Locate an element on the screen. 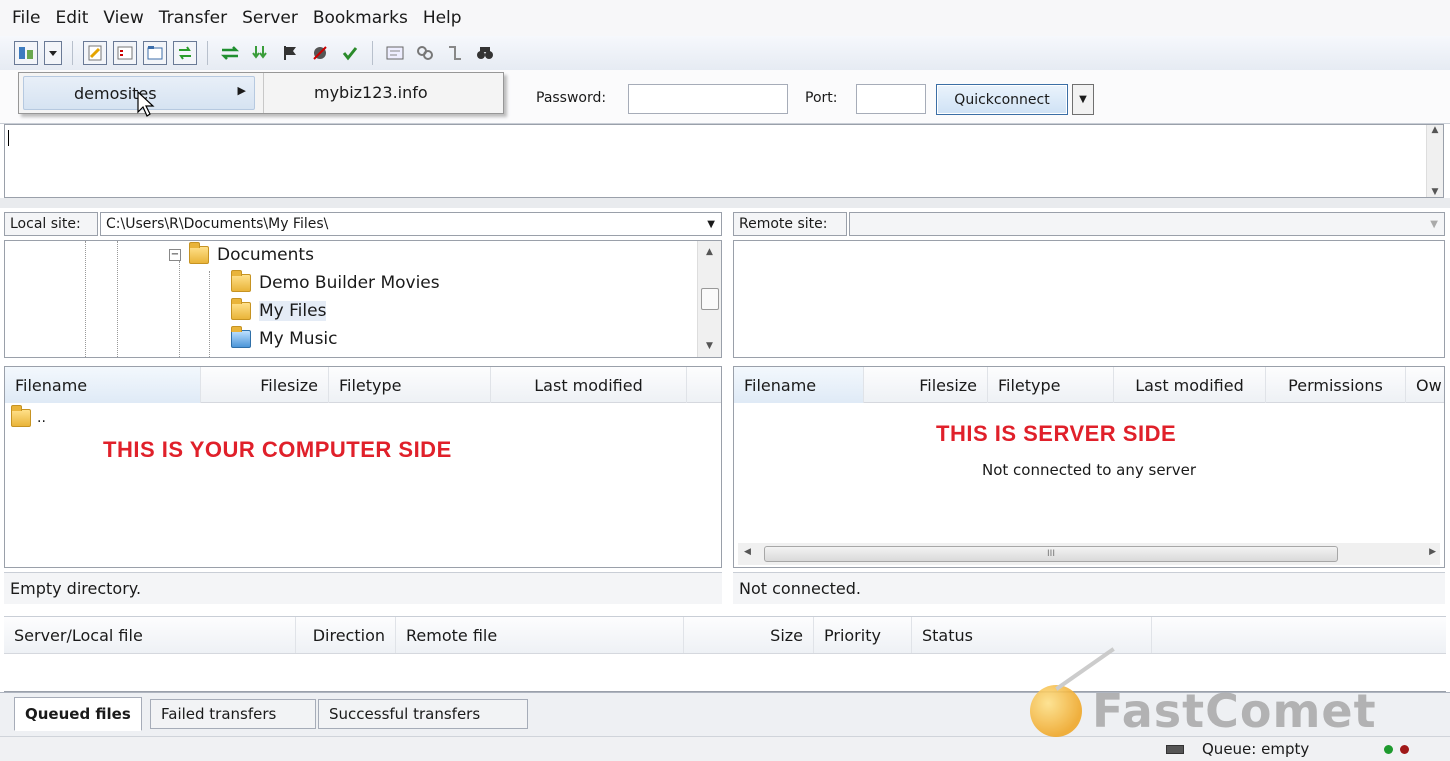 This screenshot has height=761, width=1450. compare-icon is located at coordinates (425, 53).